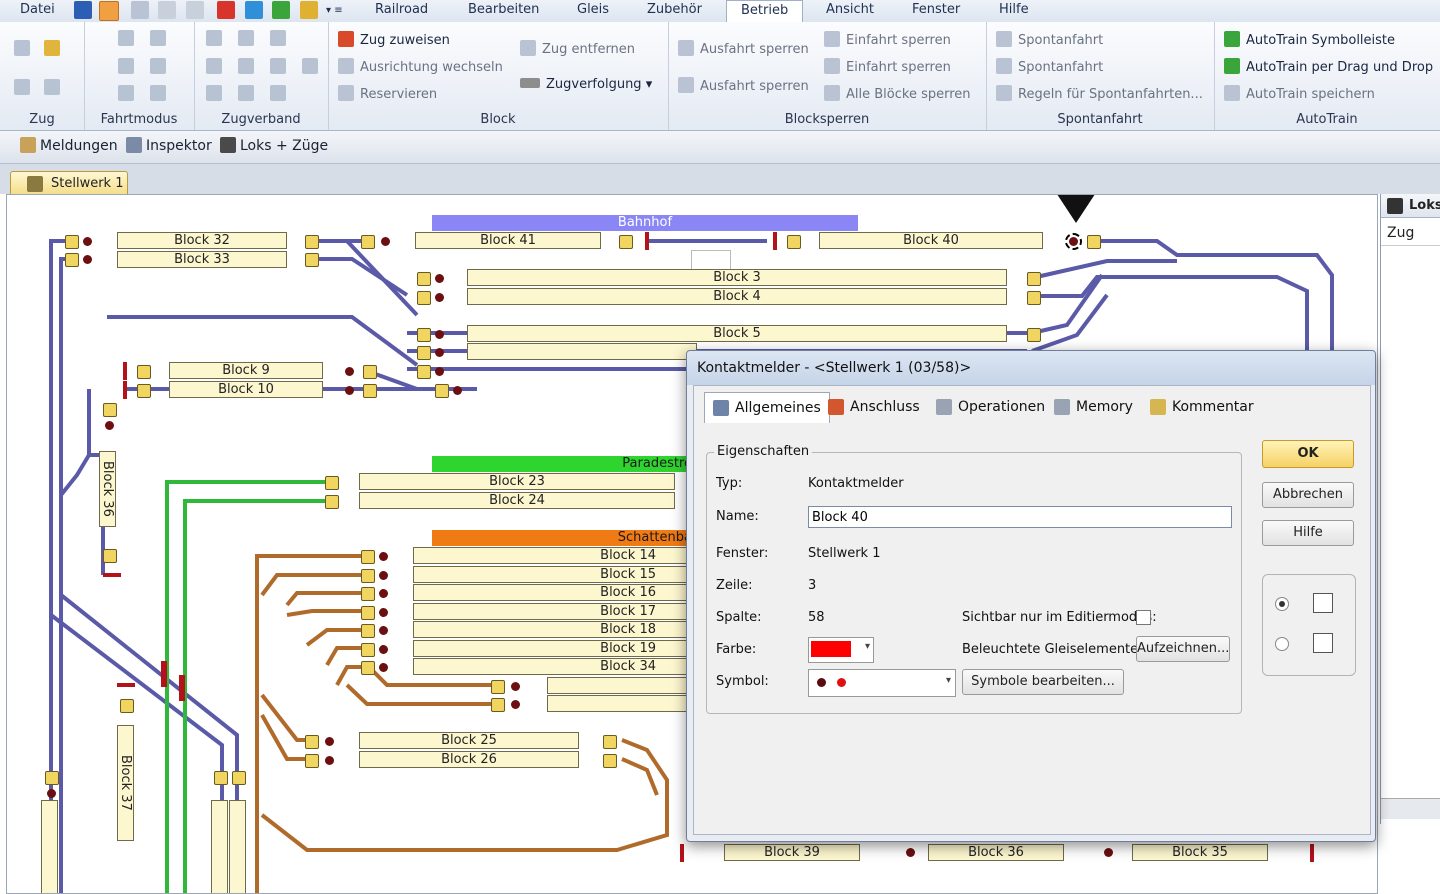  What do you see at coordinates (553, 666) in the screenshot?
I see `block-34: Block 34` at bounding box center [553, 666].